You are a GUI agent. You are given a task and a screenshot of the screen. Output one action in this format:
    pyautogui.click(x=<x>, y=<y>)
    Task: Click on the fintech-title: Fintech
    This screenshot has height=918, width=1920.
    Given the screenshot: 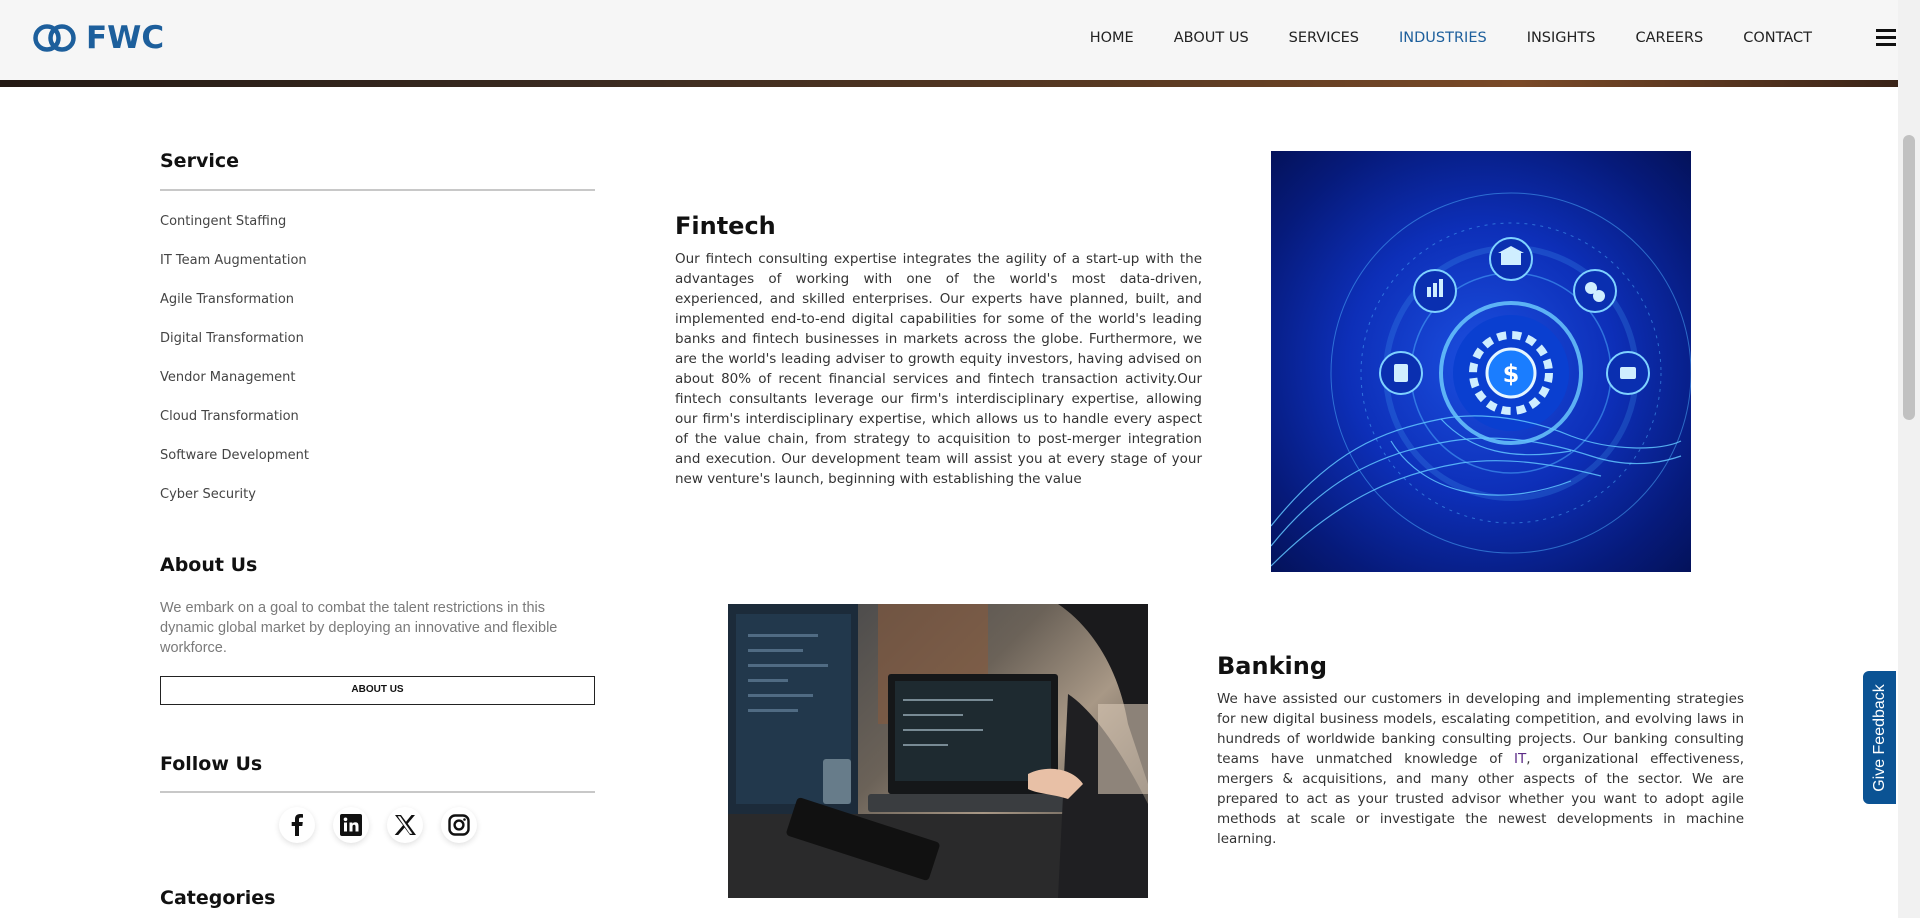 What is the action you would take?
    pyautogui.click(x=725, y=226)
    